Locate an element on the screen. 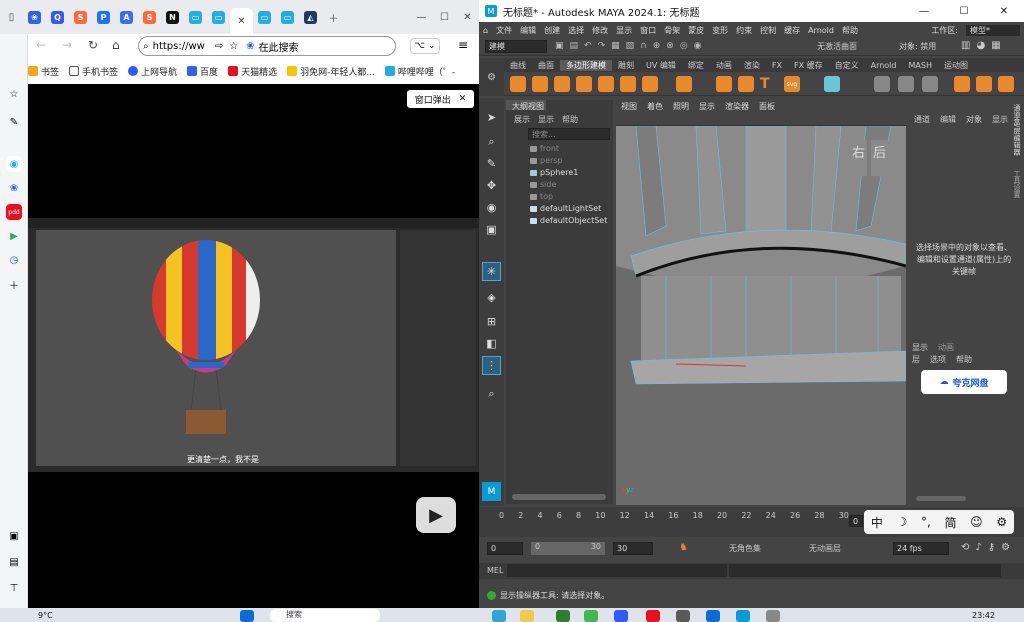  shelf-tab: 动画 is located at coordinates (724, 65).